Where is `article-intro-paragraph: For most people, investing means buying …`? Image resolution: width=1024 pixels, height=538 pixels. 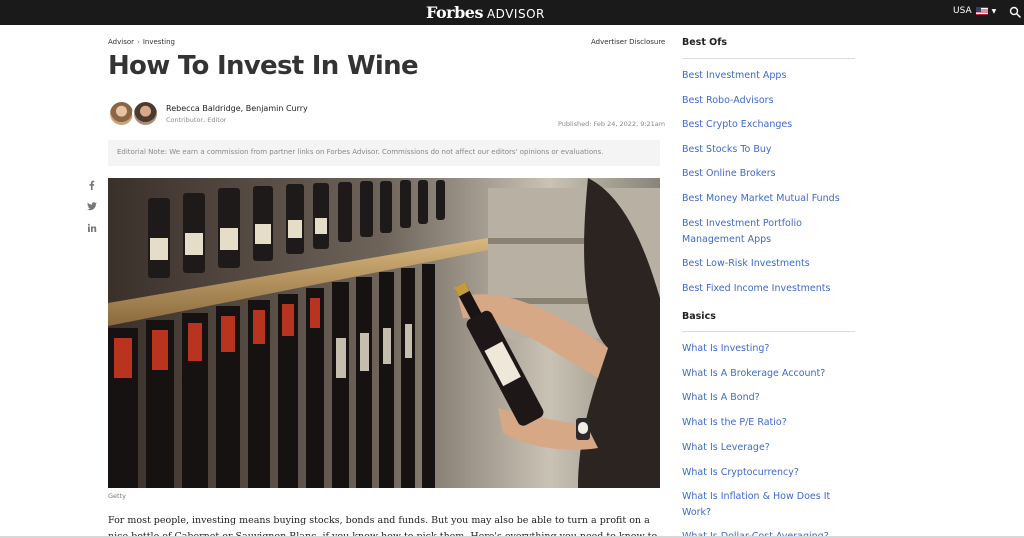 article-intro-paragraph: For most people, investing means buying … is located at coordinates (383, 526).